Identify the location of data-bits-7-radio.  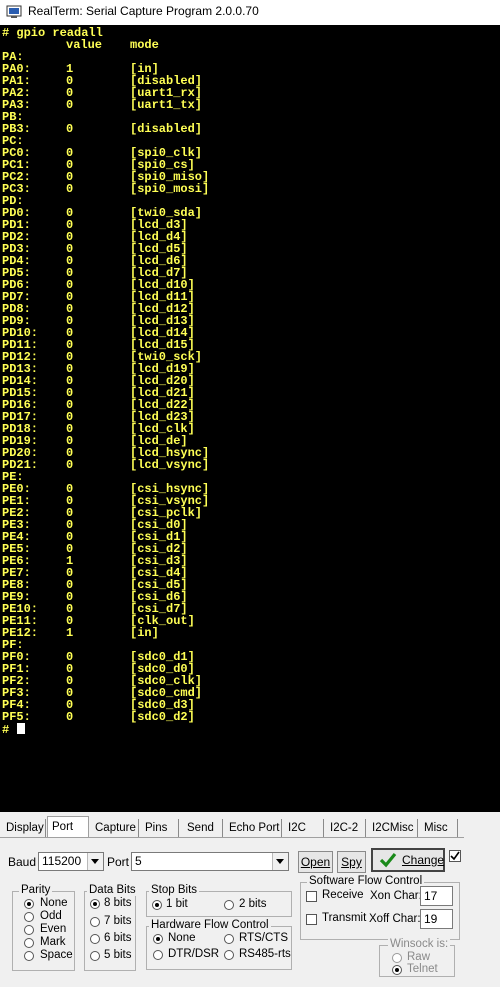
(95, 922).